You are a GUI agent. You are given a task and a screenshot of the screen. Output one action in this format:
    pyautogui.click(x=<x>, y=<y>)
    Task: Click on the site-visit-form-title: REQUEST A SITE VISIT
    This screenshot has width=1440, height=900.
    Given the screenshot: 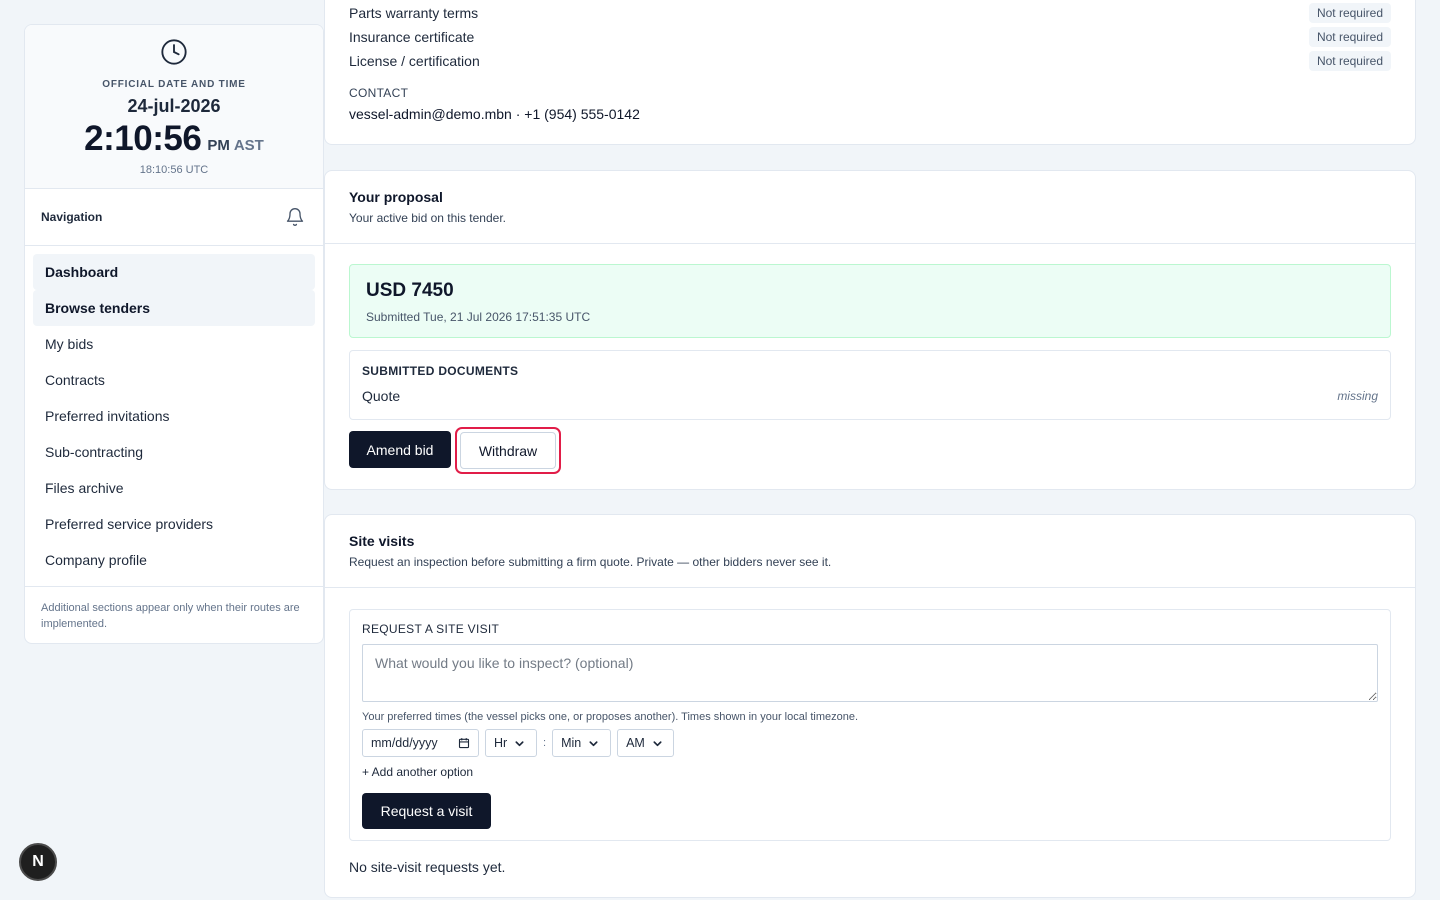 What is the action you would take?
    pyautogui.click(x=431, y=629)
    